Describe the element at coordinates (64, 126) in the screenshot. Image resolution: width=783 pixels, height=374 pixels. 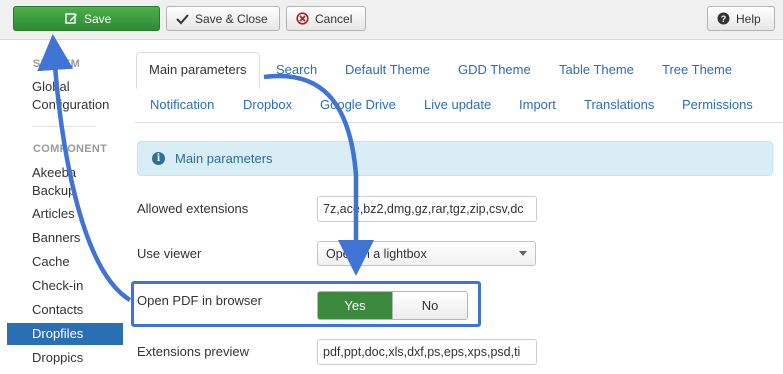
I see `sidebar-divider` at that location.